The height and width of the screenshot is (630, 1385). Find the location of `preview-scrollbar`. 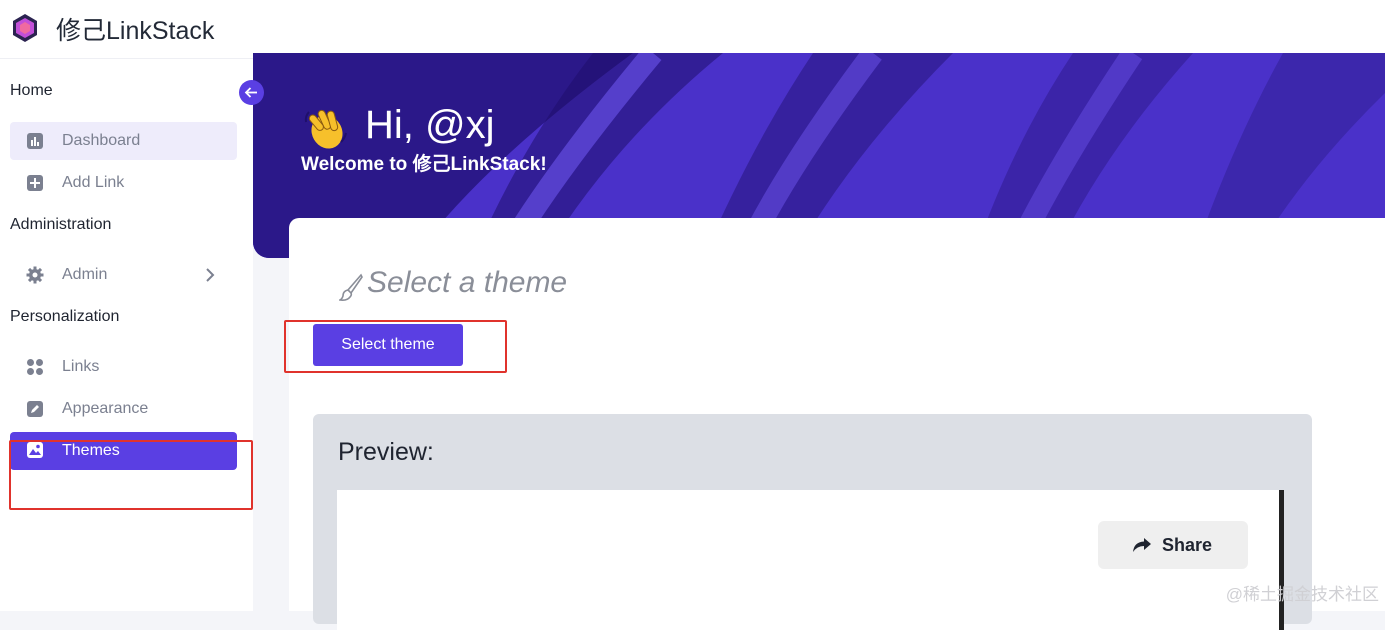

preview-scrollbar is located at coordinates (1281, 560).